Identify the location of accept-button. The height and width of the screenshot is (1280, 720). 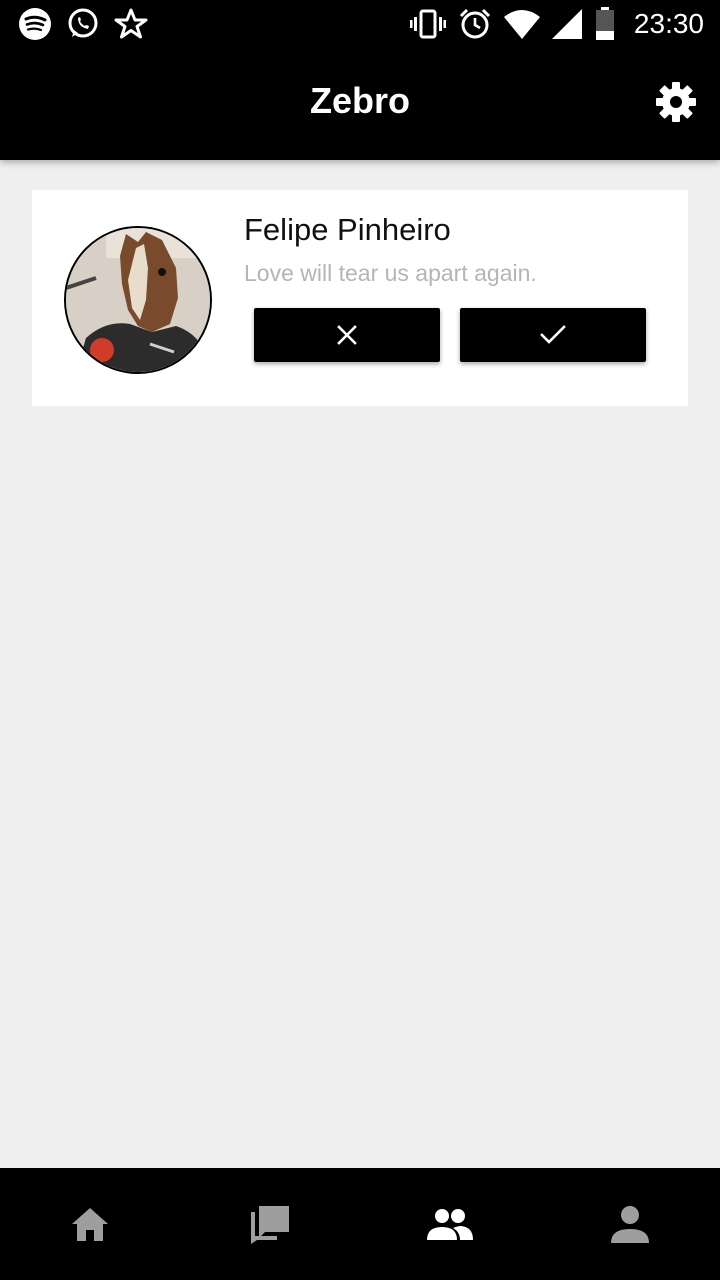
(553, 335).